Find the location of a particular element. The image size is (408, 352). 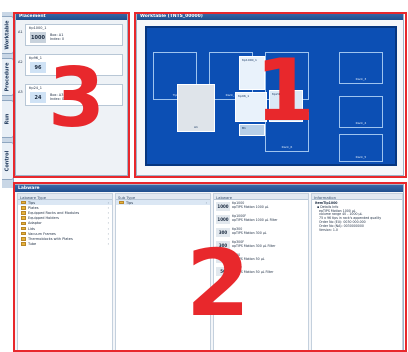

tab-procedure-label: Procedure is located at coordinates (7, 77).